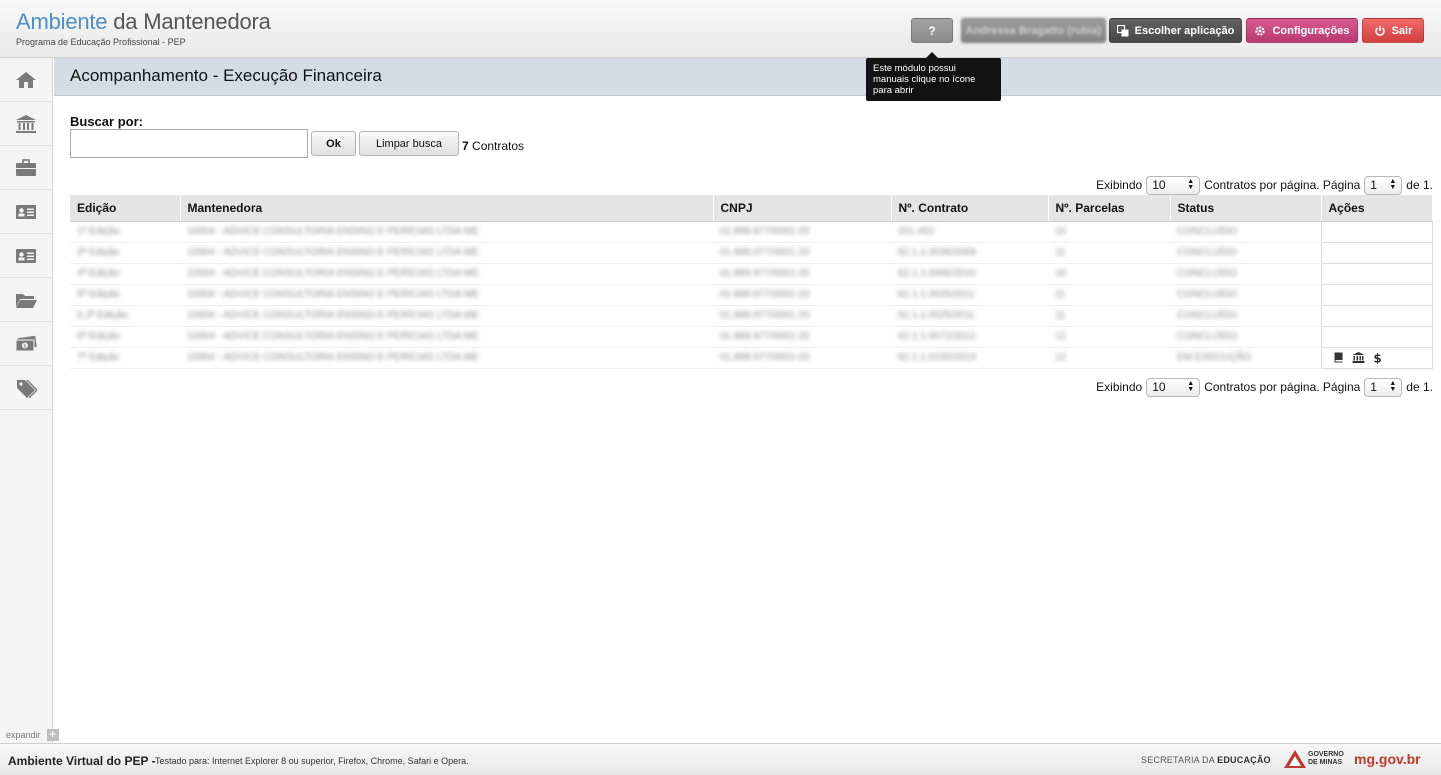 The width and height of the screenshot is (1441, 775). Describe the element at coordinates (26, 124) in the screenshot. I see `sidebar-item-bank` at that location.